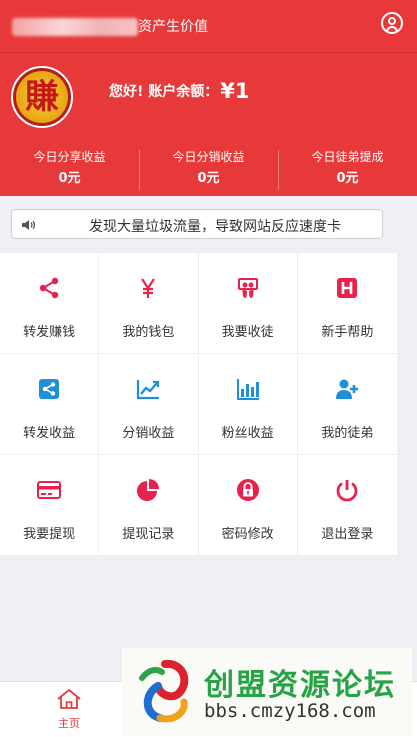 Image resolution: width=417 pixels, height=737 pixels. What do you see at coordinates (300, 685) in the screenshot?
I see `watermark-name: 创盟资源论坛` at bounding box center [300, 685].